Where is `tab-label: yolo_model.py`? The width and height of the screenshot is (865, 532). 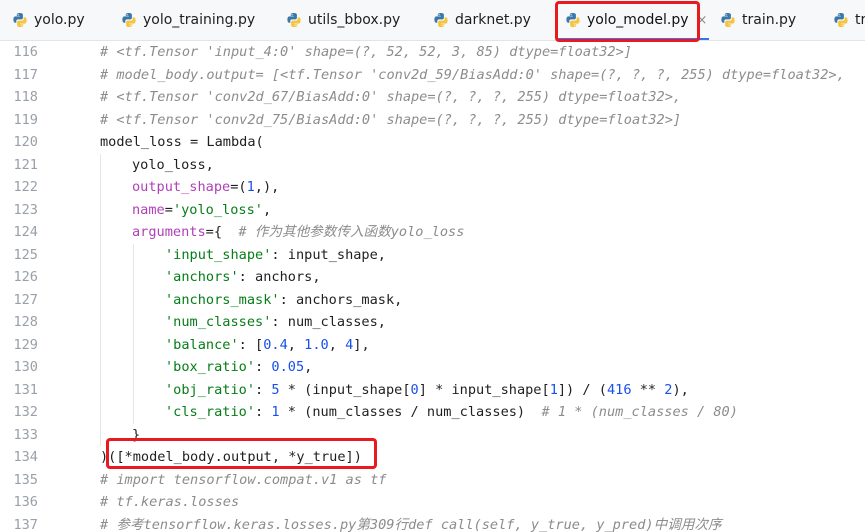
tab-label: yolo_model.py is located at coordinates (638, 20).